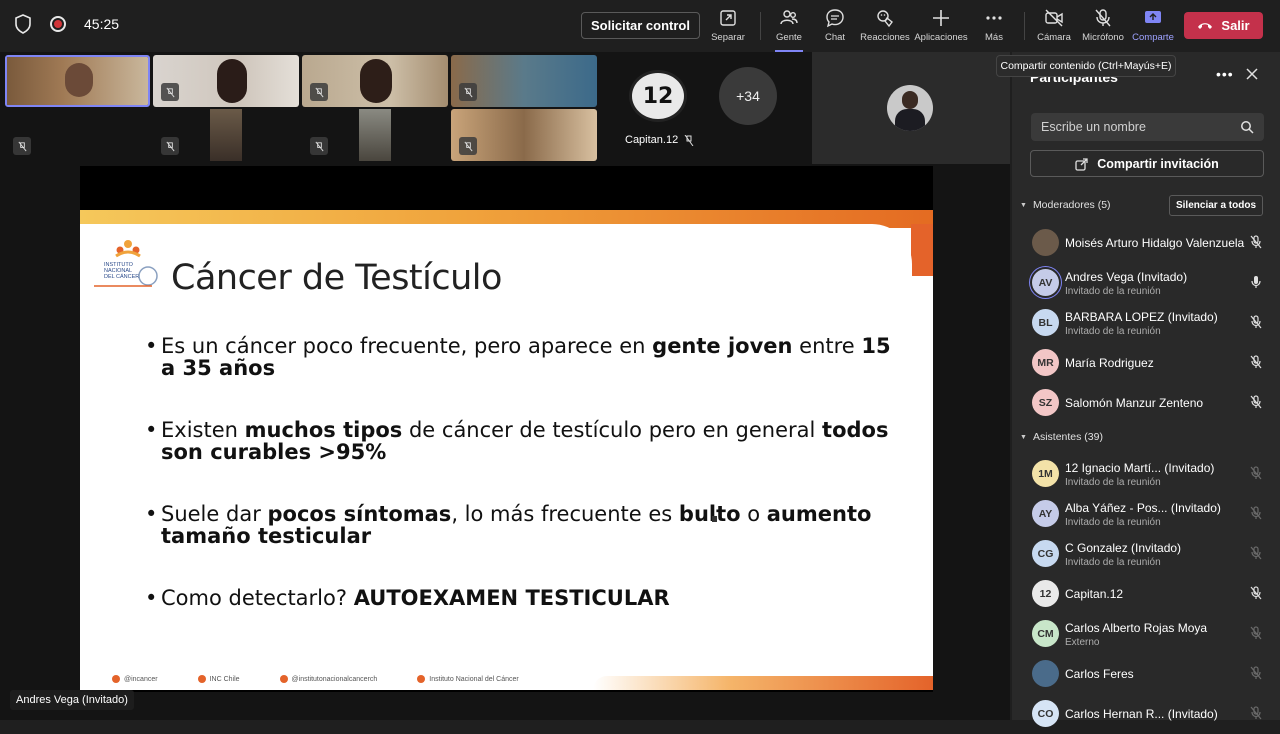 This screenshot has height=734, width=1280. I want to click on participant-row: SZ Salomón Manzur Zenteno, so click(1146, 403).